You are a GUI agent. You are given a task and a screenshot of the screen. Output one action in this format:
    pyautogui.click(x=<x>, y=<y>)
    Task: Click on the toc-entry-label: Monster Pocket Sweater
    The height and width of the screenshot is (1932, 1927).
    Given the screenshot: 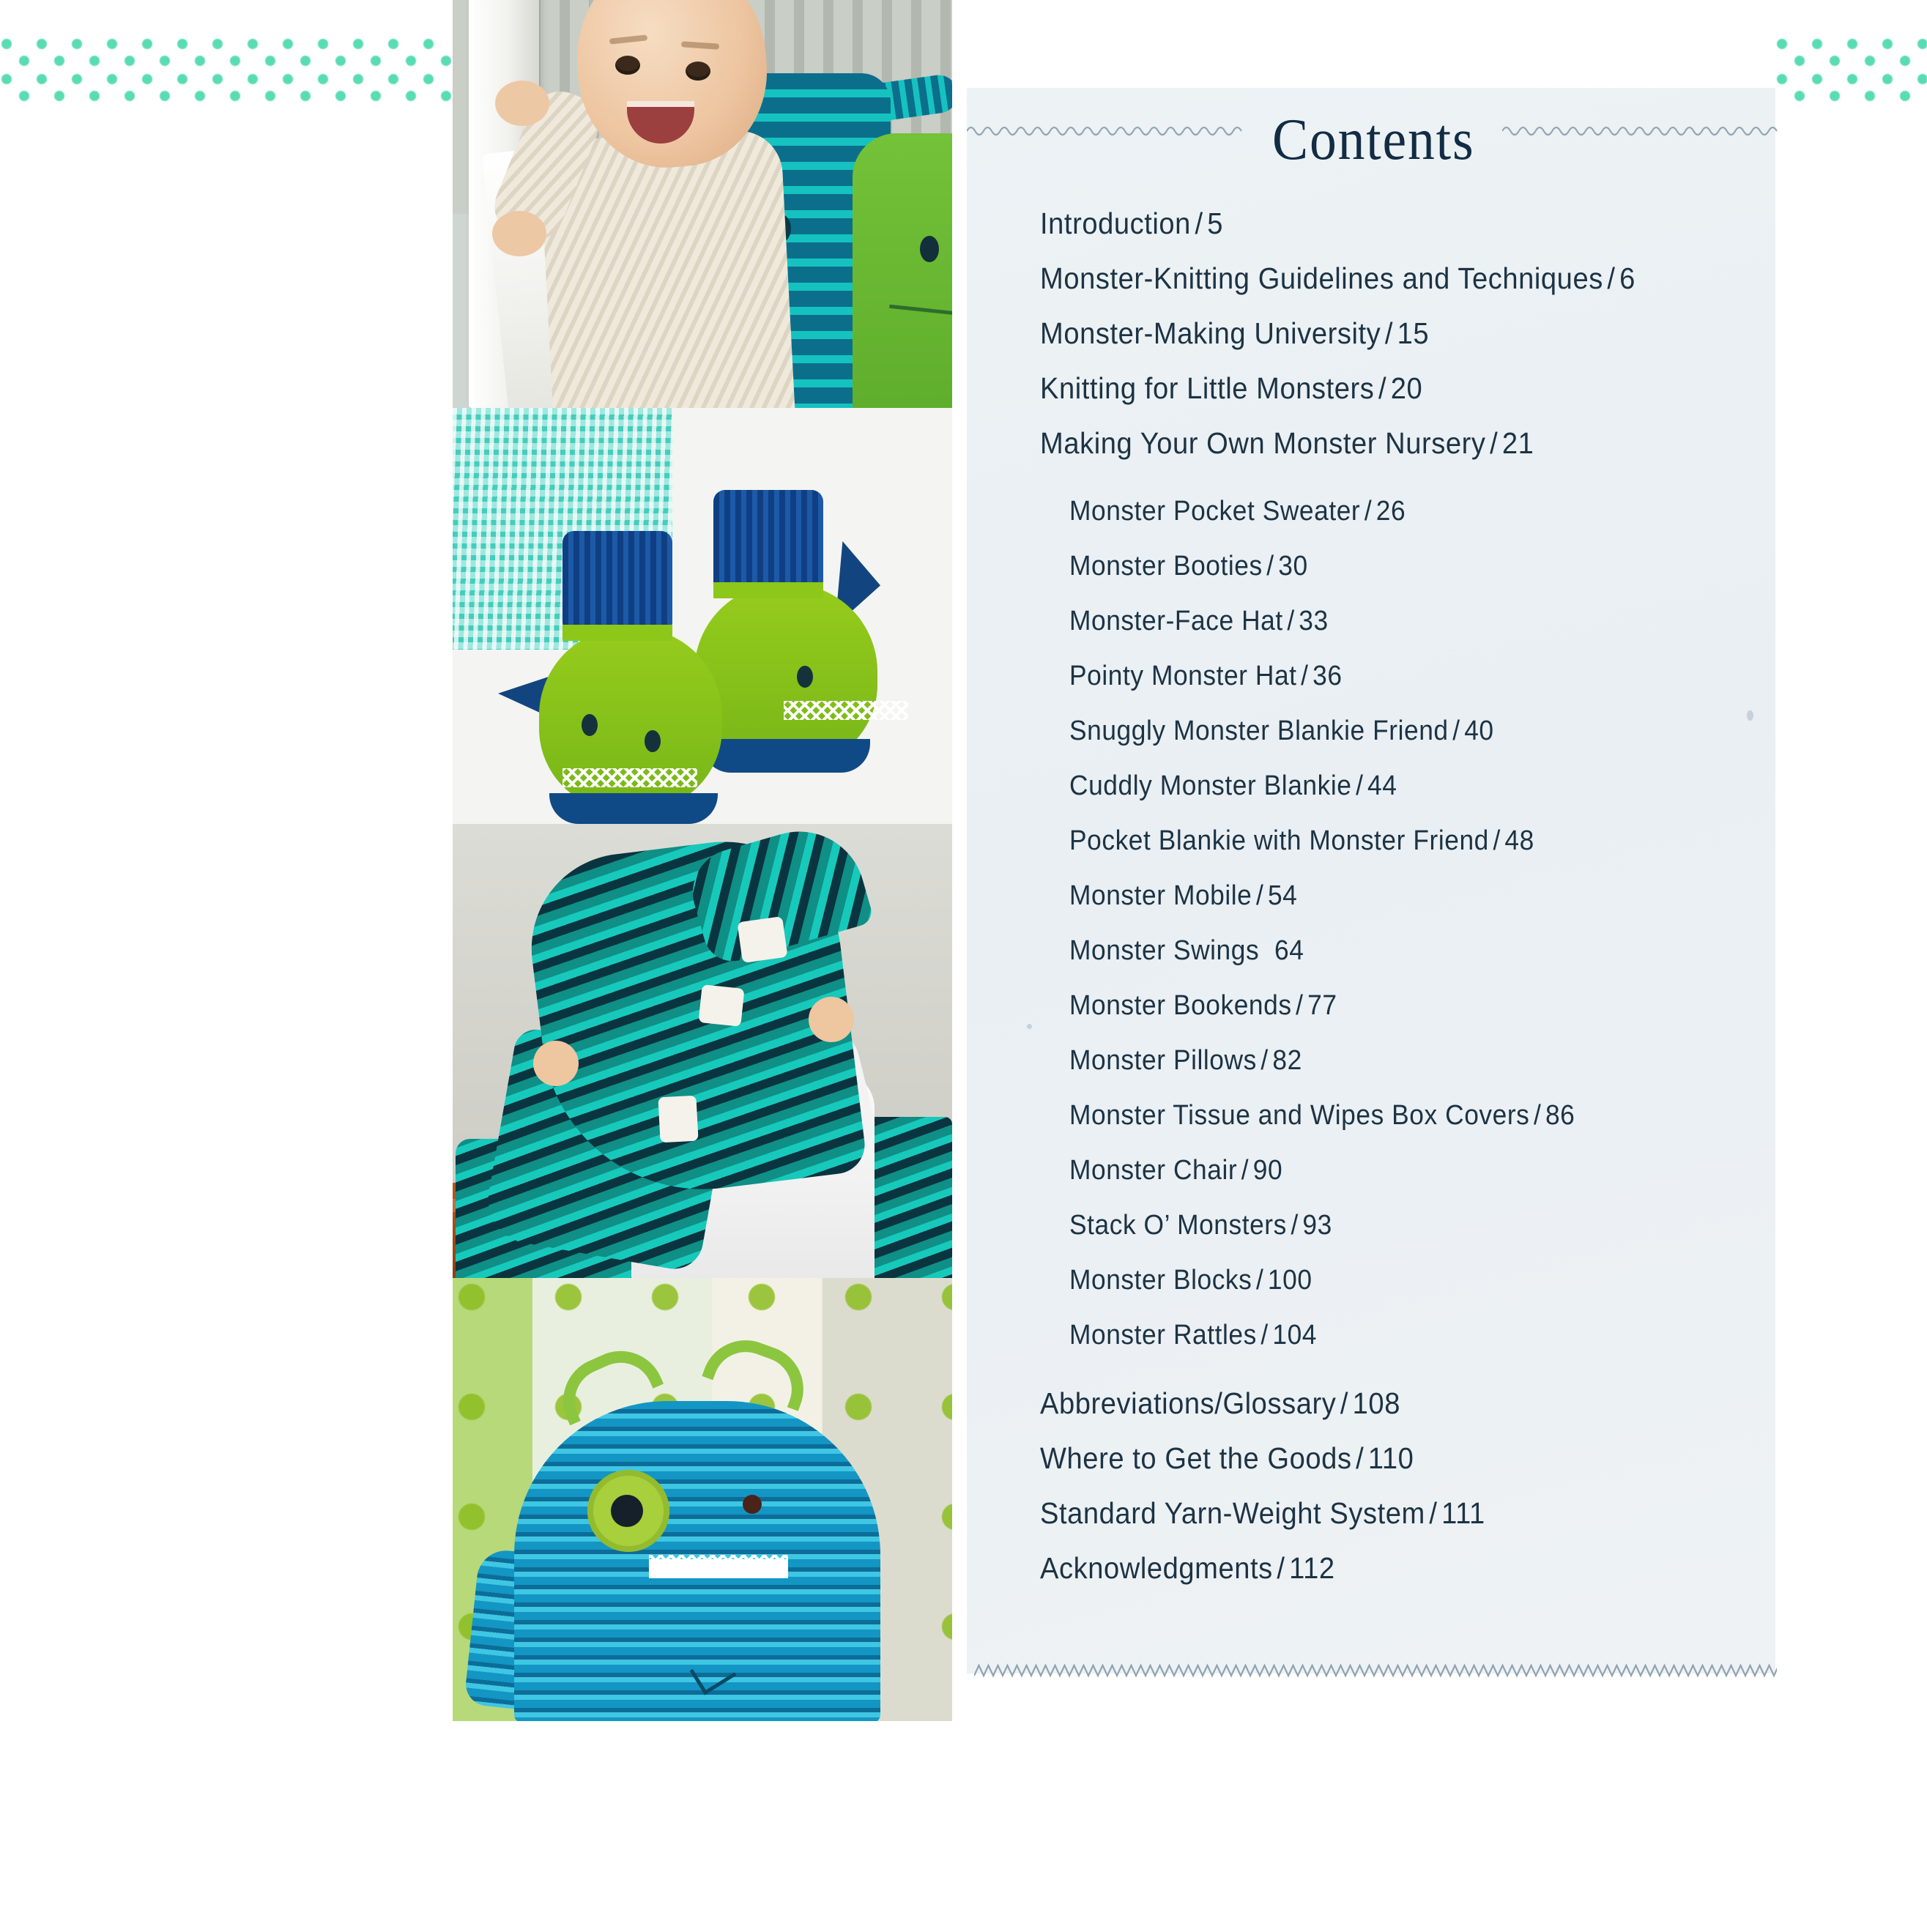 What is the action you would take?
    pyautogui.click(x=1215, y=511)
    